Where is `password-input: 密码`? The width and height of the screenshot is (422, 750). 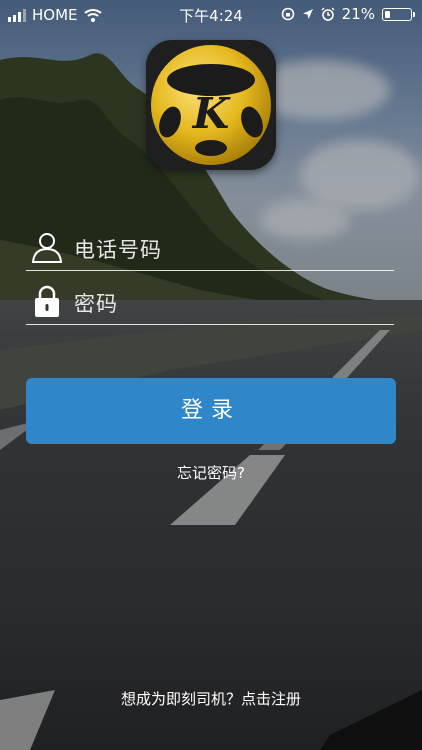 password-input: 密码 is located at coordinates (96, 303).